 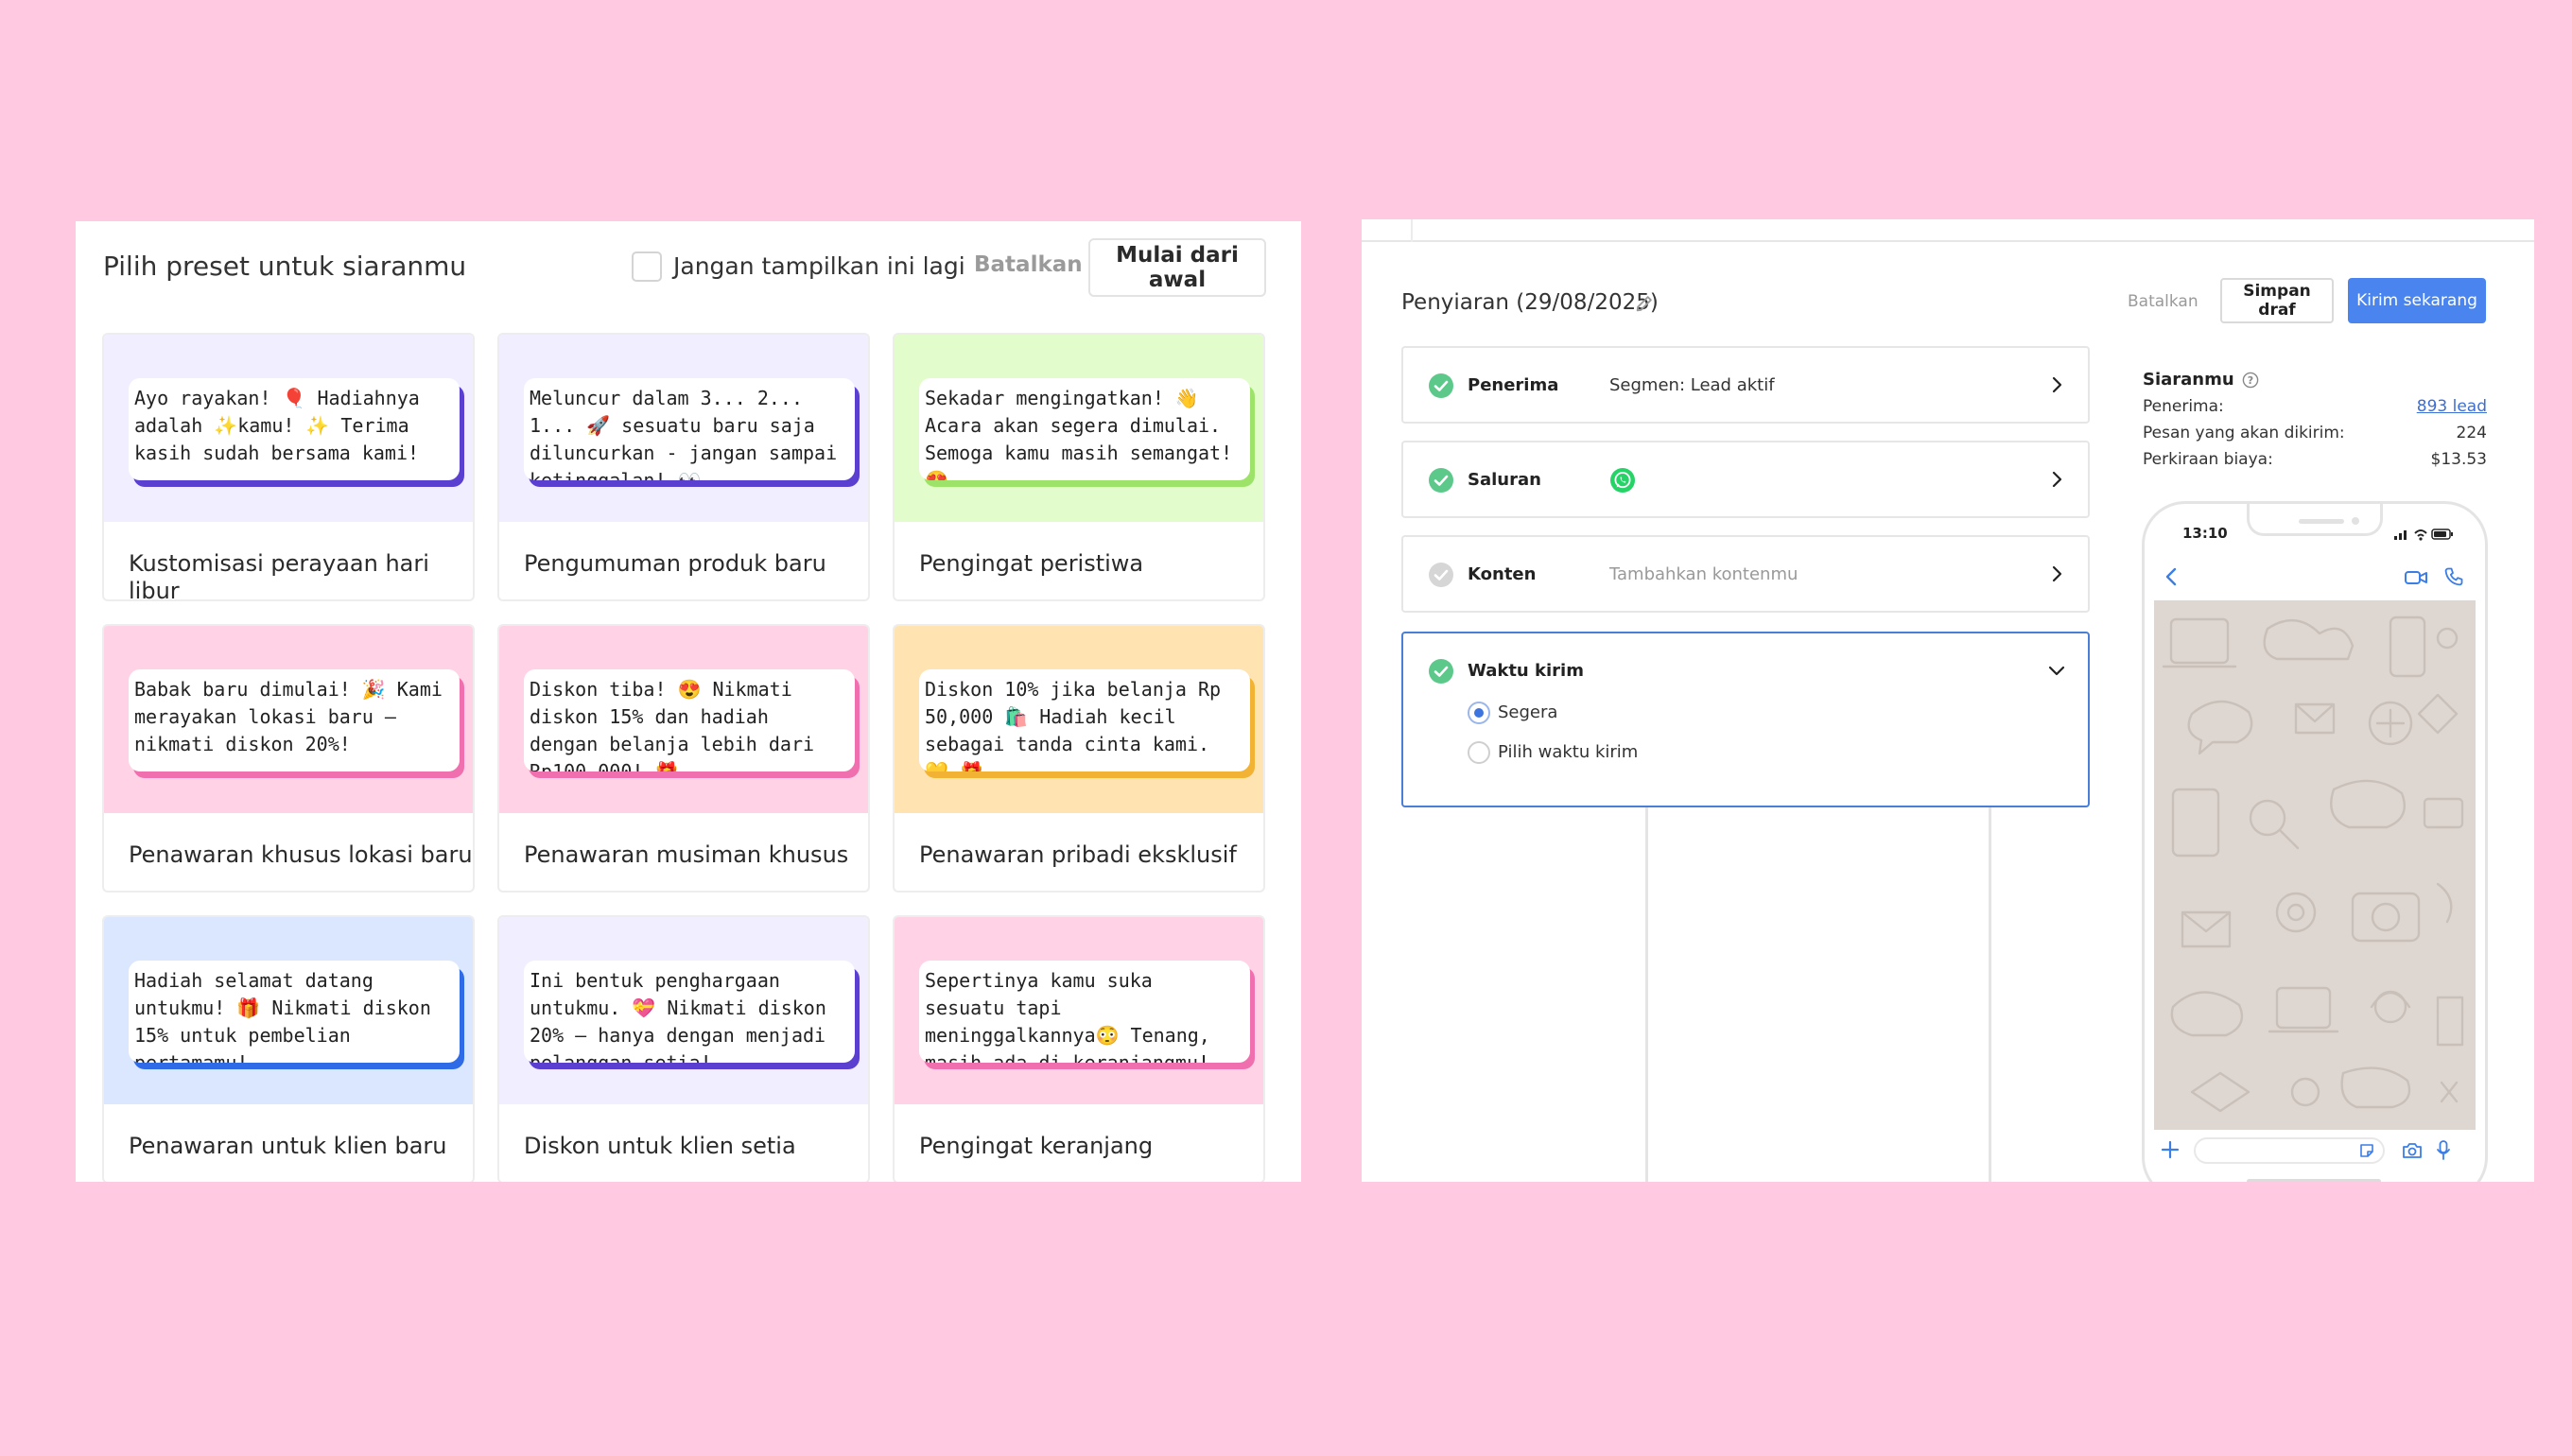 What do you see at coordinates (2289, 1150) in the screenshot?
I see `message-input` at bounding box center [2289, 1150].